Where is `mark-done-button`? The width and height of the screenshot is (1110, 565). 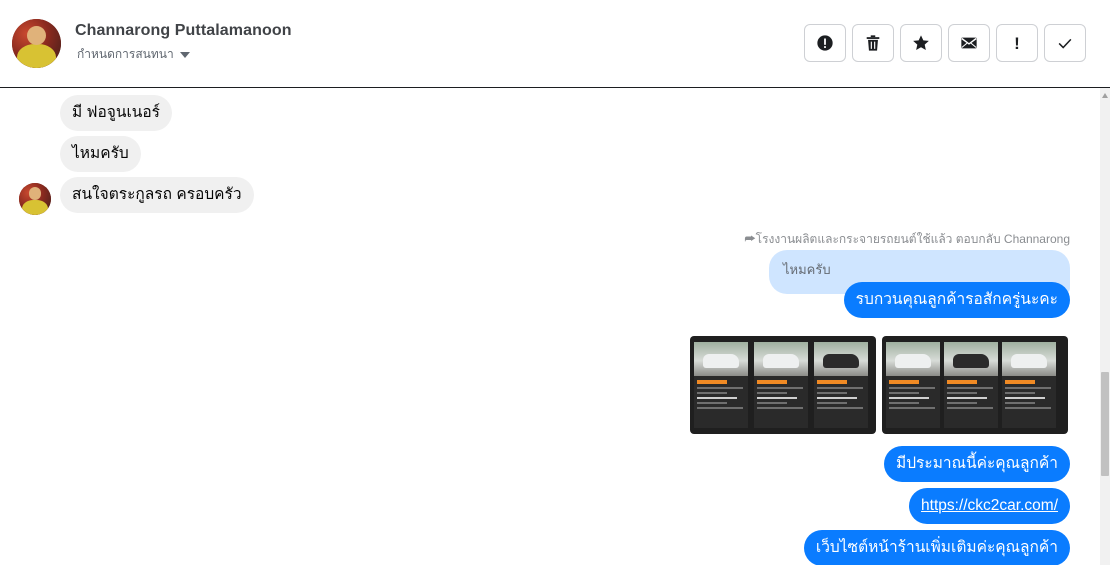
mark-done-button is located at coordinates (1065, 43).